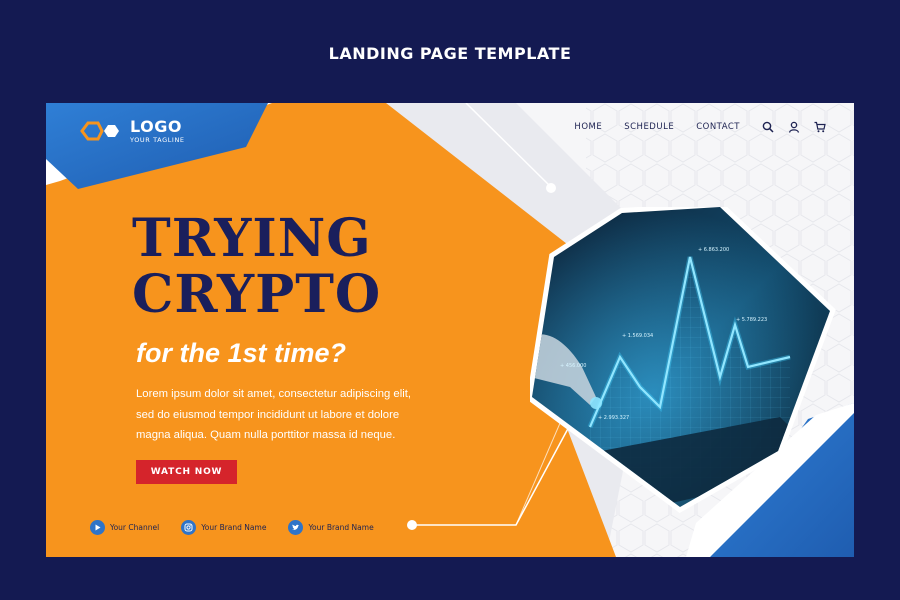 The width and height of the screenshot is (900, 600). What do you see at coordinates (573, 366) in the screenshot?
I see `chart-label-4: + 456.000` at bounding box center [573, 366].